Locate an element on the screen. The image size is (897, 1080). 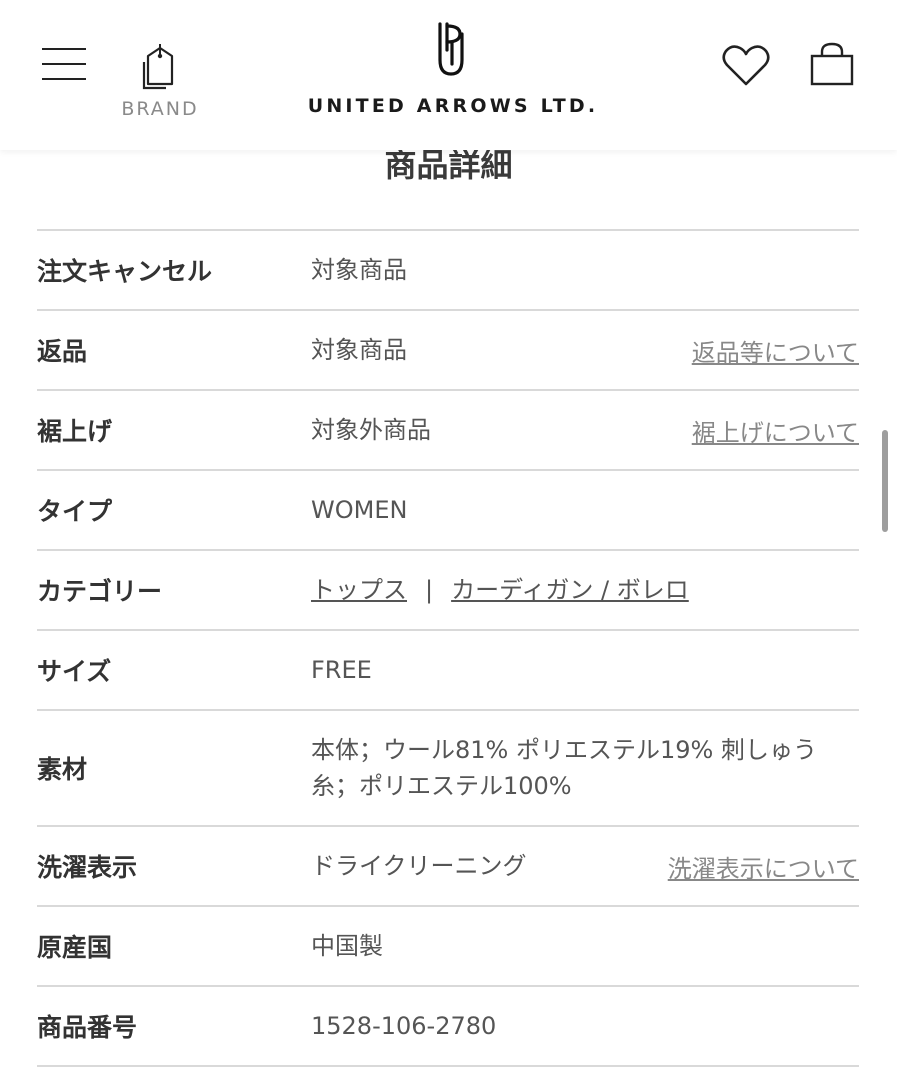
detail-row-category: カテゴリー トップス | カーディガン / ボレロ is located at coordinates (448, 591).